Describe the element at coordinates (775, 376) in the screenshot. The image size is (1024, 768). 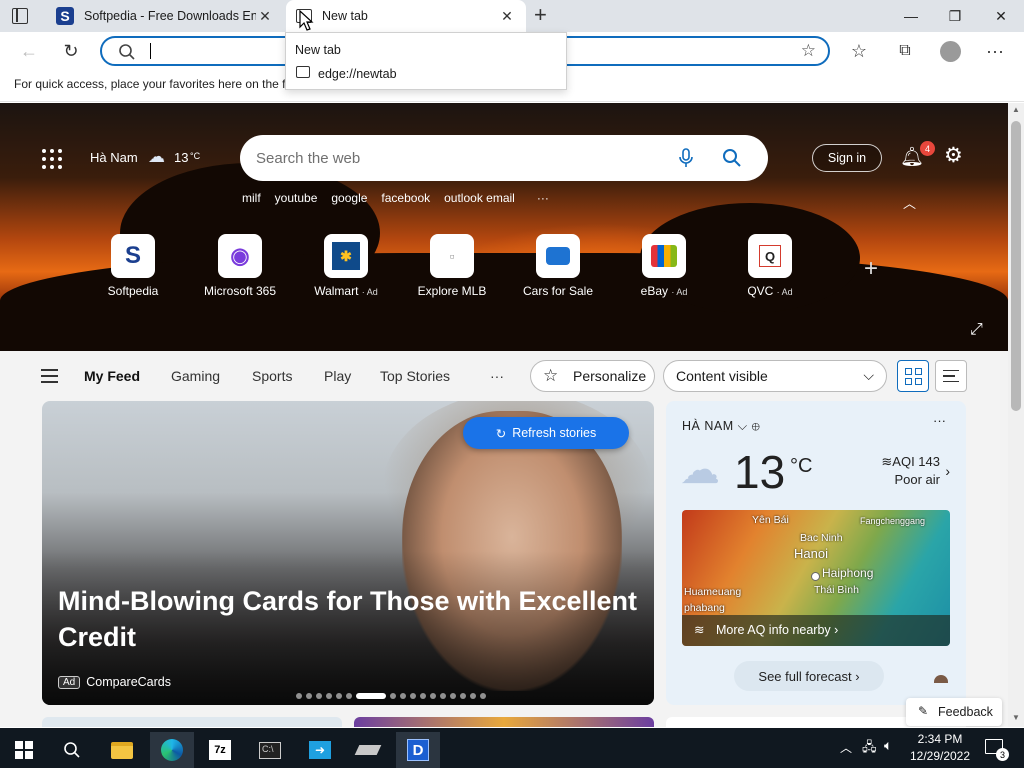
I see `content-visibility-select: Content visible ⌵` at that location.